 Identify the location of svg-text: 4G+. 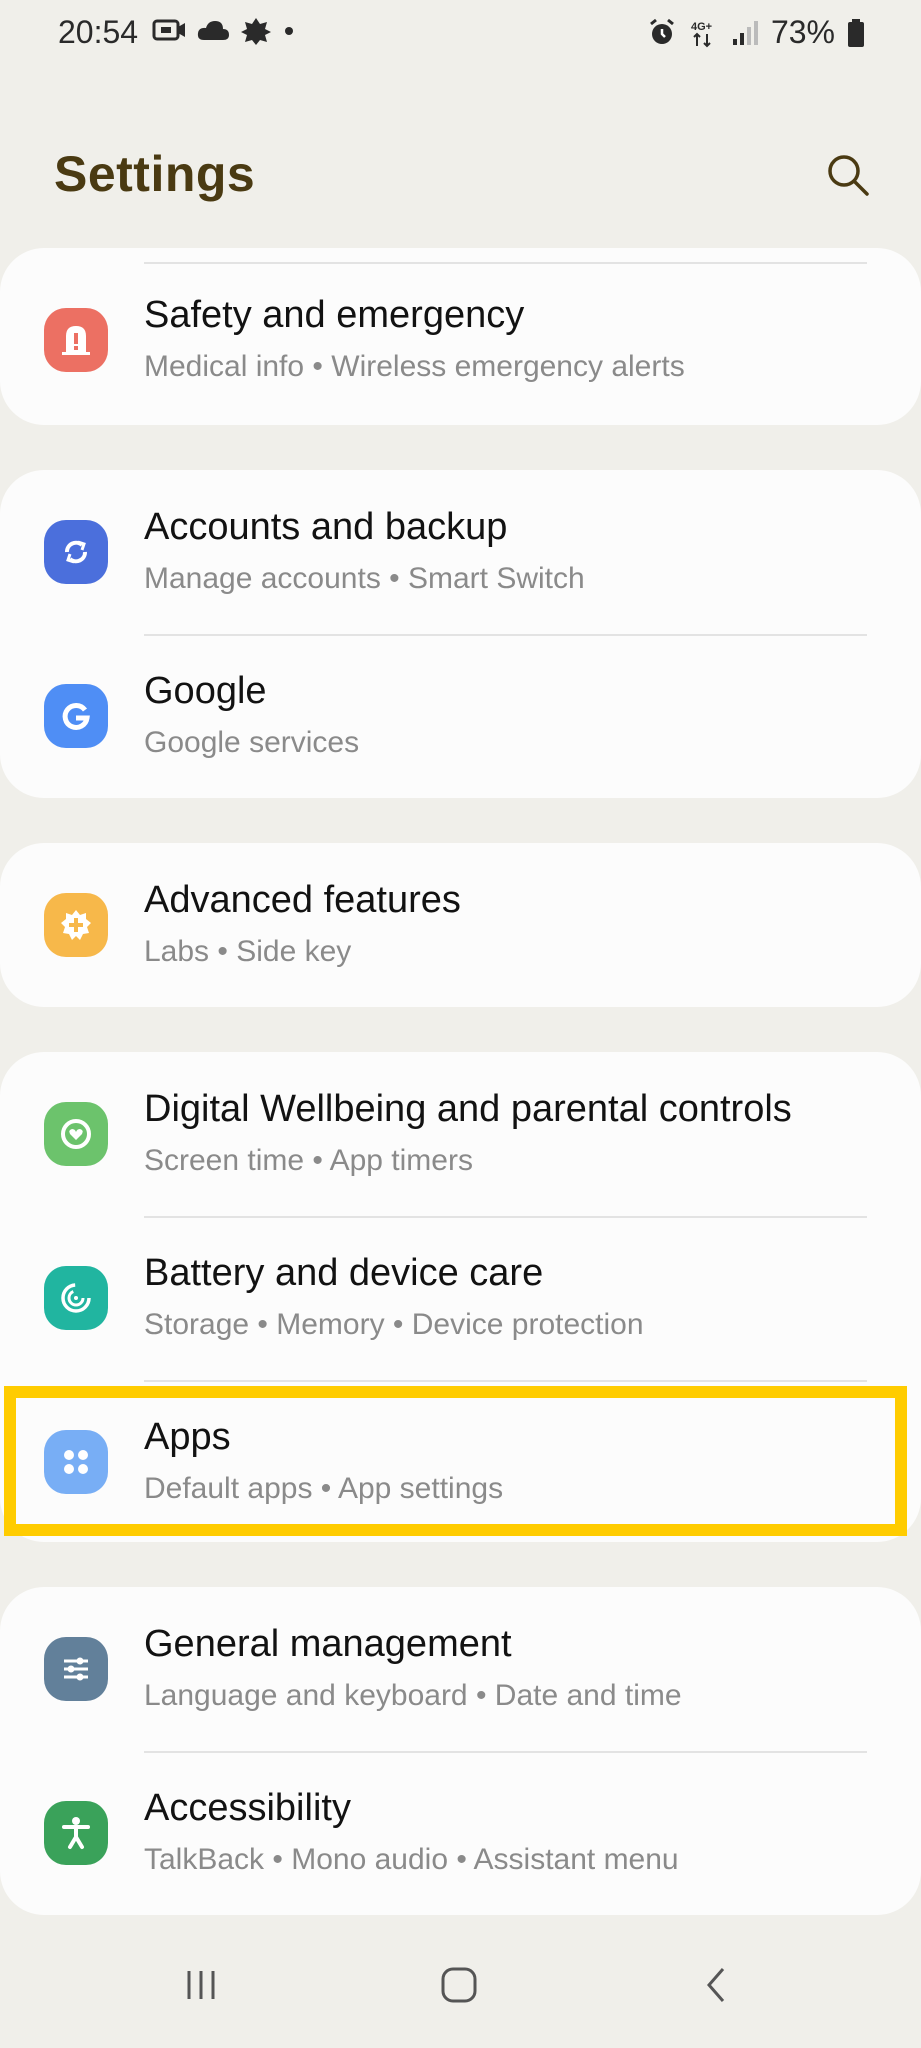
(701, 27).